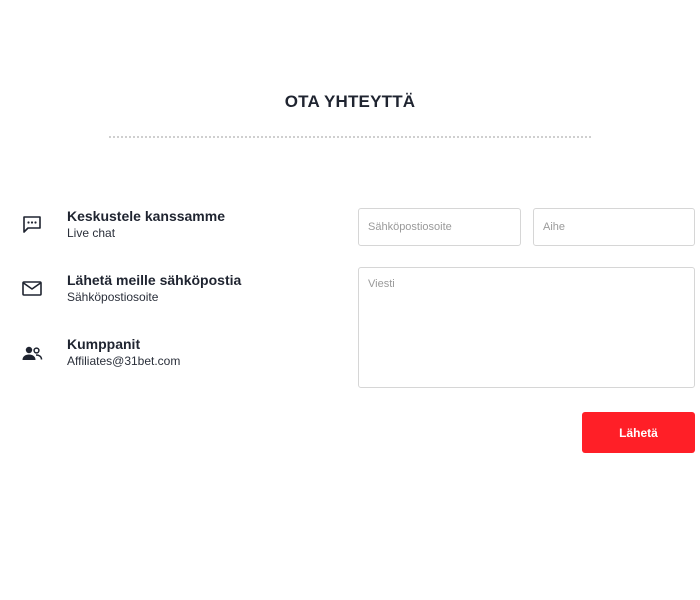 The image size is (700, 600). I want to click on contact-title: Lähetä meille sähköpostia, so click(154, 280).